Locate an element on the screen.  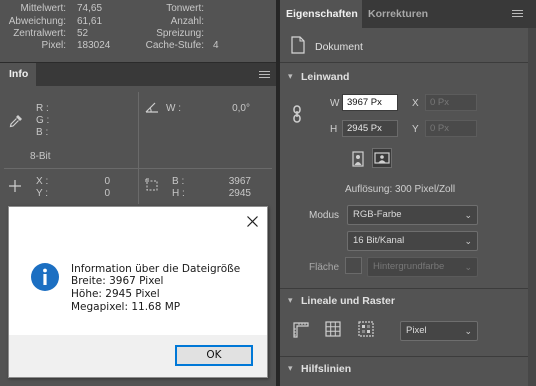
fill-select: Hintergrundfarbe ⌄ is located at coordinates (422, 267).